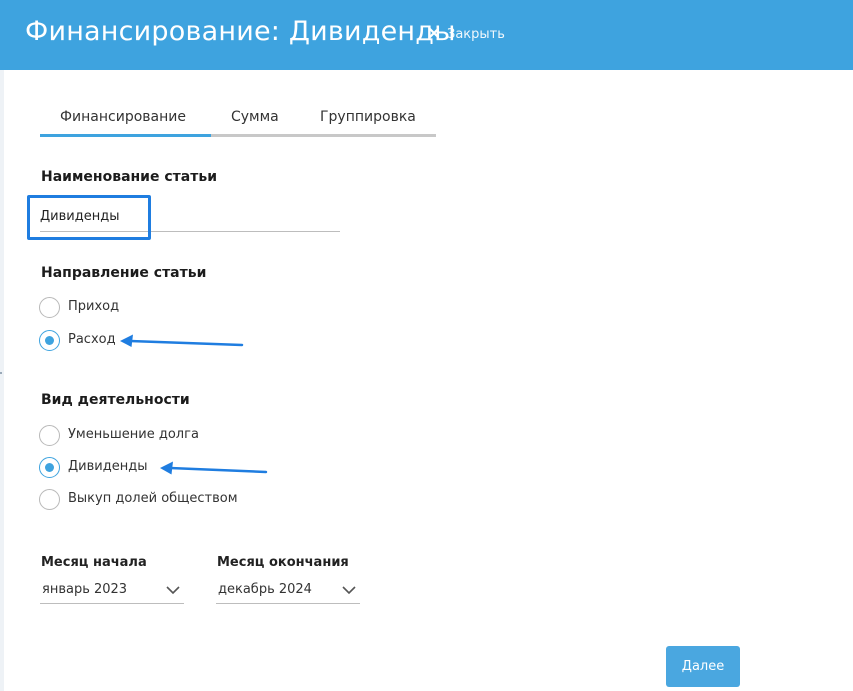 The image size is (853, 691). What do you see at coordinates (240, 31) in the screenshot?
I see `page-title: Финансирование: Дивиденды` at bounding box center [240, 31].